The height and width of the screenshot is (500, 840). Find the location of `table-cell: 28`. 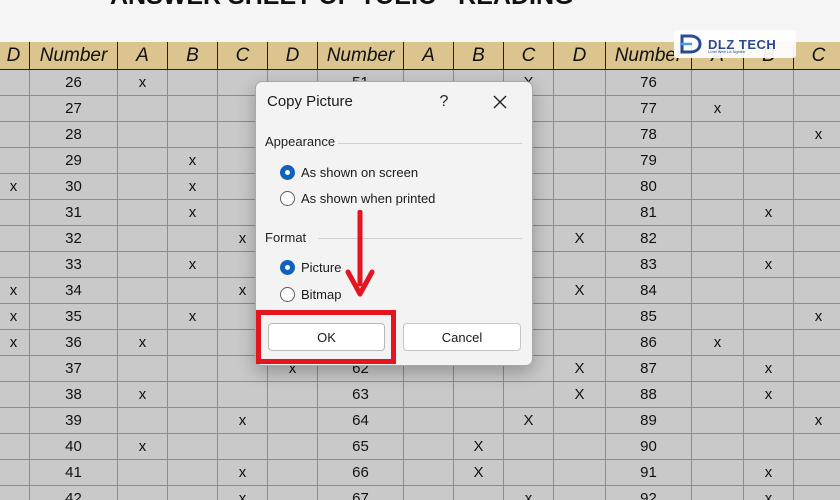

table-cell: 28 is located at coordinates (74, 135).